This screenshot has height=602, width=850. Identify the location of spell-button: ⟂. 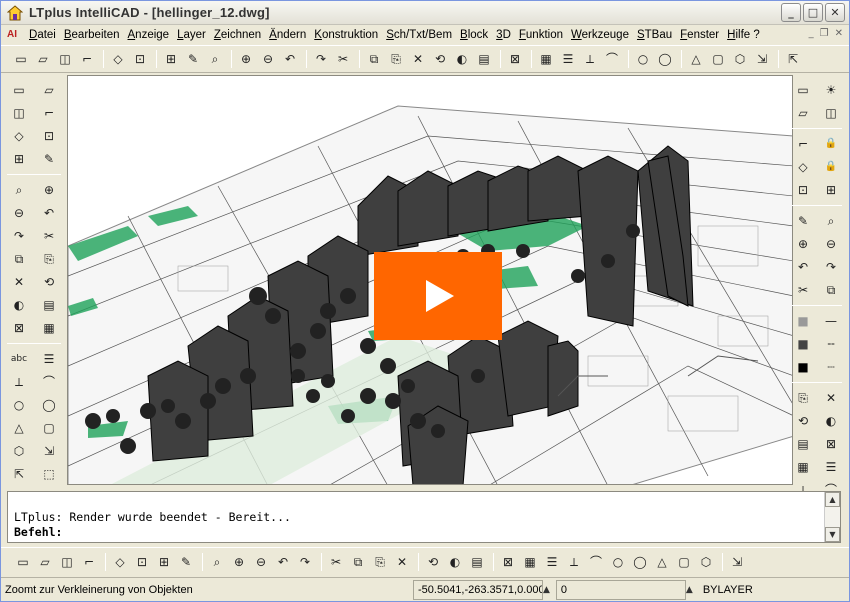
(19, 382).